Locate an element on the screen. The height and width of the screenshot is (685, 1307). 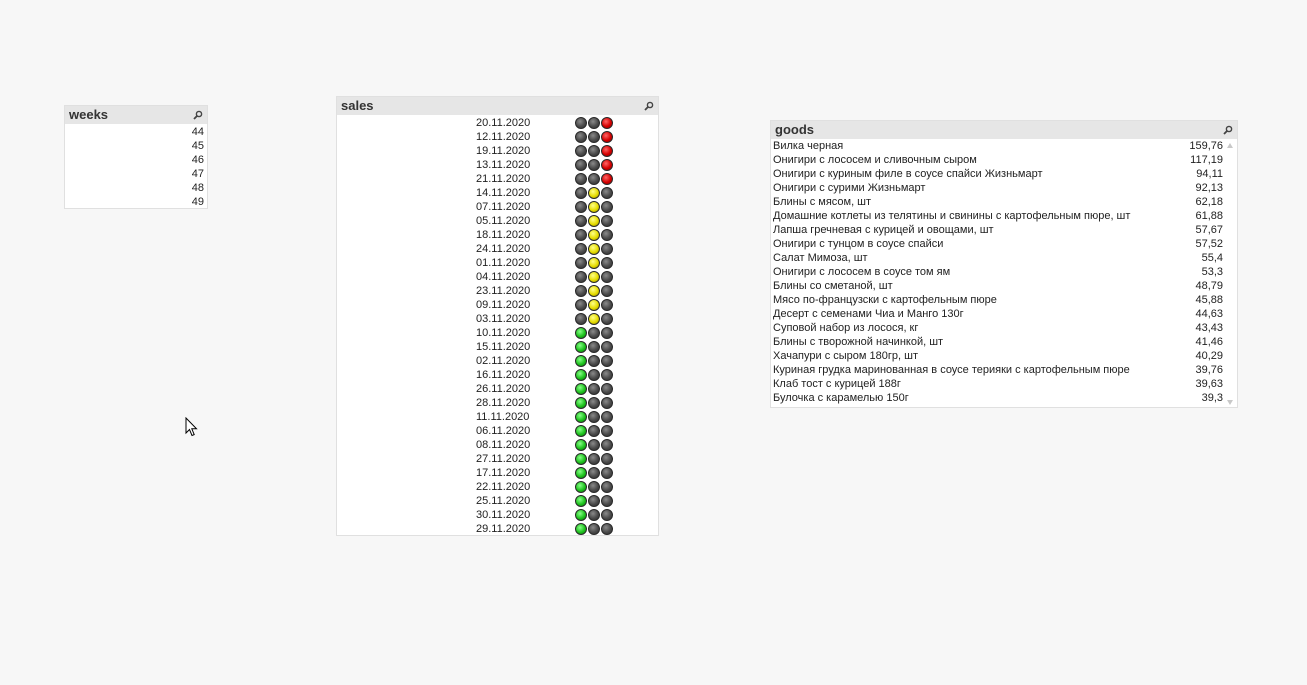
goods-value: 44,63 is located at coordinates (1209, 314).